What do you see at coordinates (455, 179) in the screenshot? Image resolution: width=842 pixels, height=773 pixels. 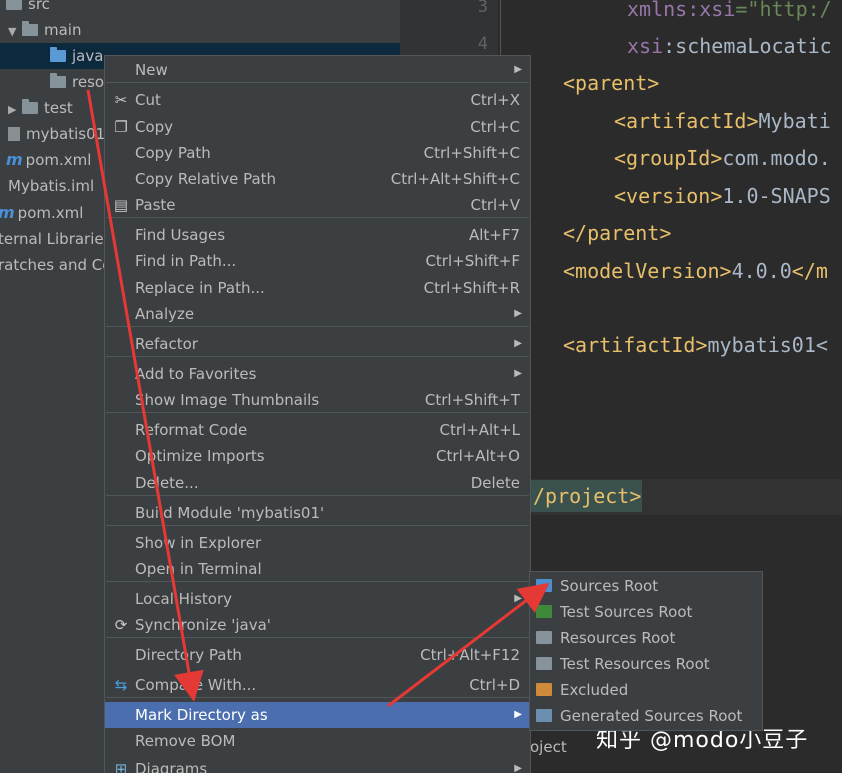 I see `menu-item-shortcut: Ctrl+Alt+Shift+C` at bounding box center [455, 179].